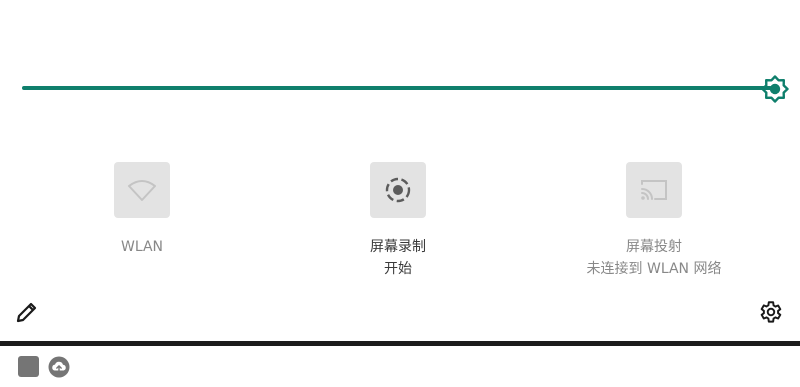 The width and height of the screenshot is (800, 387). Describe the element at coordinates (398, 247) in the screenshot. I see `tile-screen-record-label: 屏幕录制` at that location.